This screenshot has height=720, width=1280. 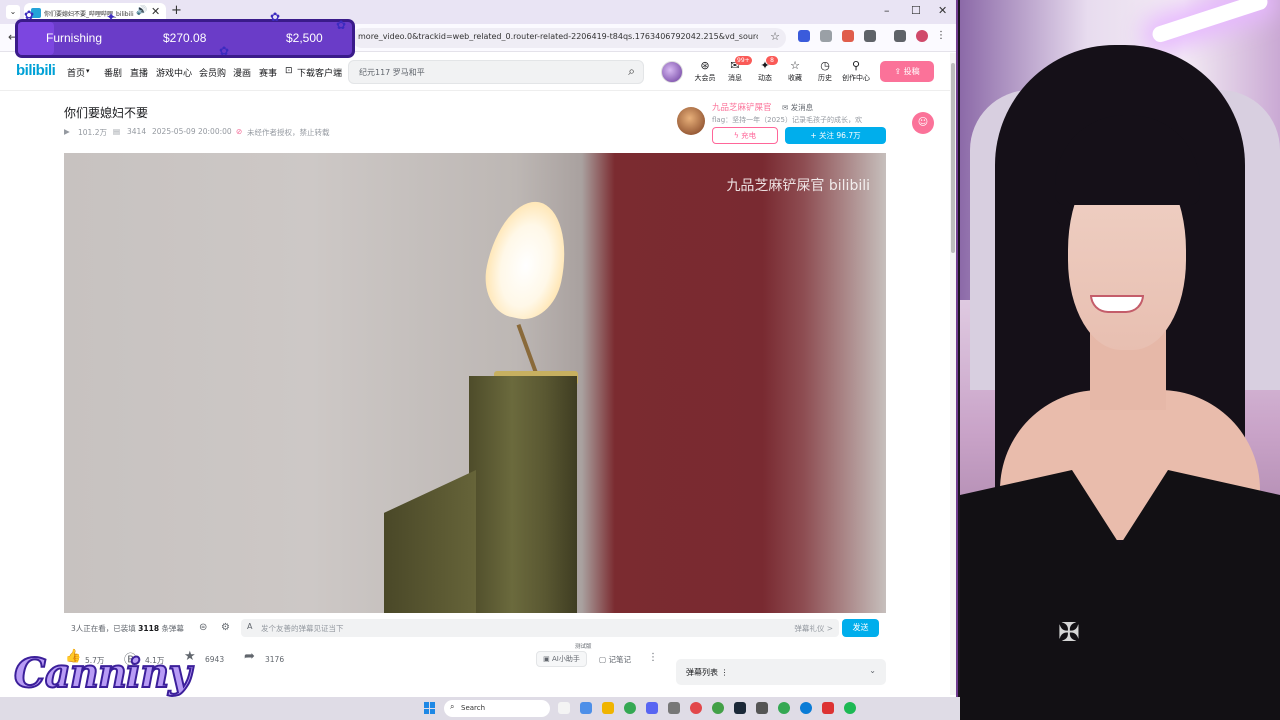 I want to click on nav-mall: 会员购, so click(x=212, y=72).